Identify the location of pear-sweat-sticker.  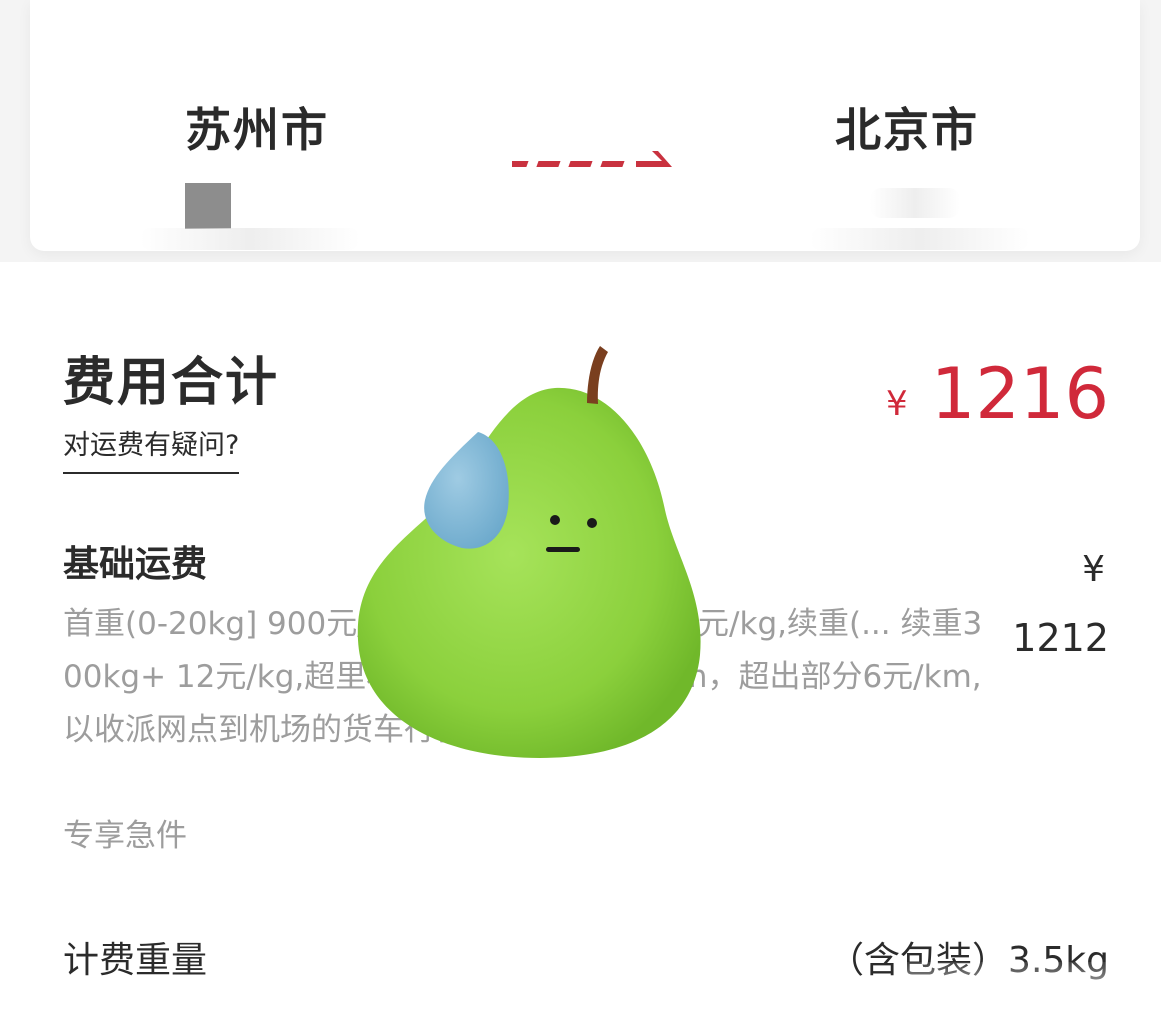
(529, 552).